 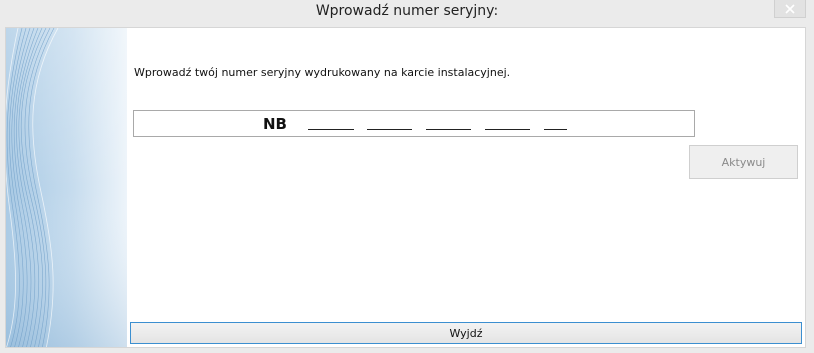 I want to click on title-bar: Wprowadź numer seryjny:, so click(x=407, y=13).